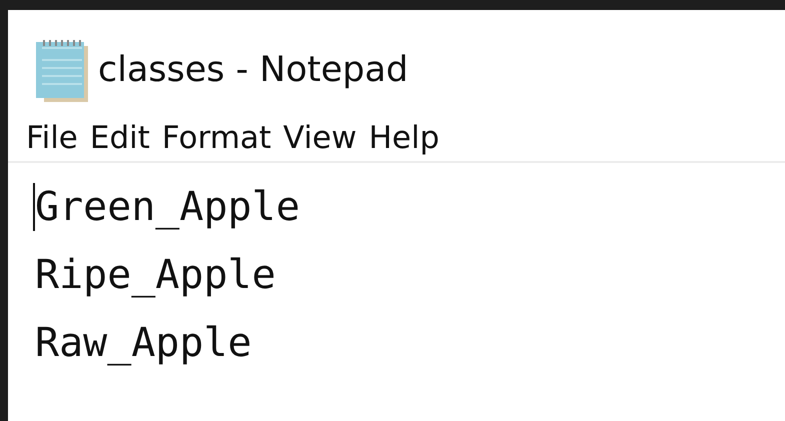  Describe the element at coordinates (253, 70) in the screenshot. I see `window-title: classes - Notepad` at that location.